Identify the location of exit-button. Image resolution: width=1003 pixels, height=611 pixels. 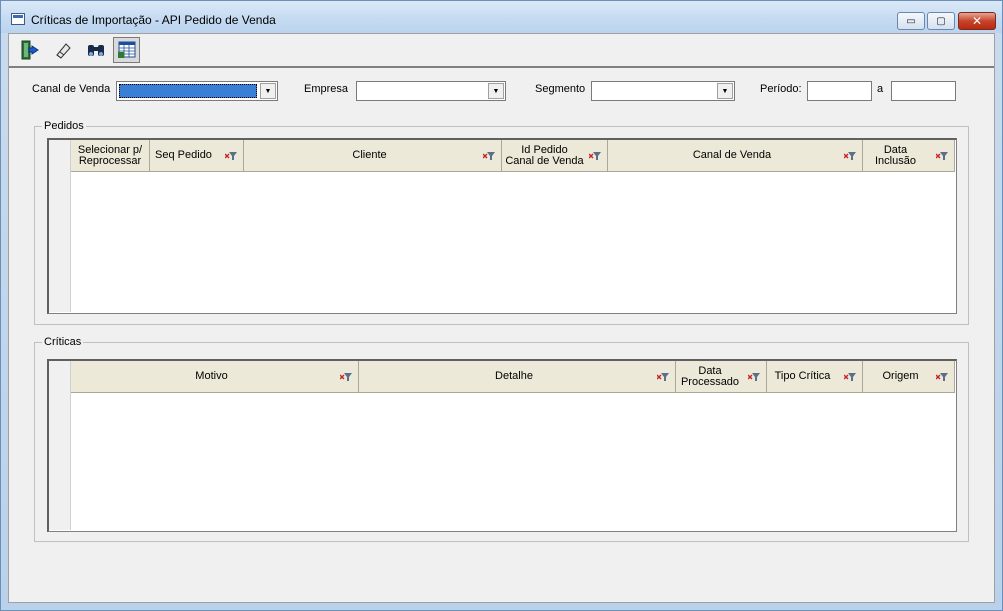
(28, 50).